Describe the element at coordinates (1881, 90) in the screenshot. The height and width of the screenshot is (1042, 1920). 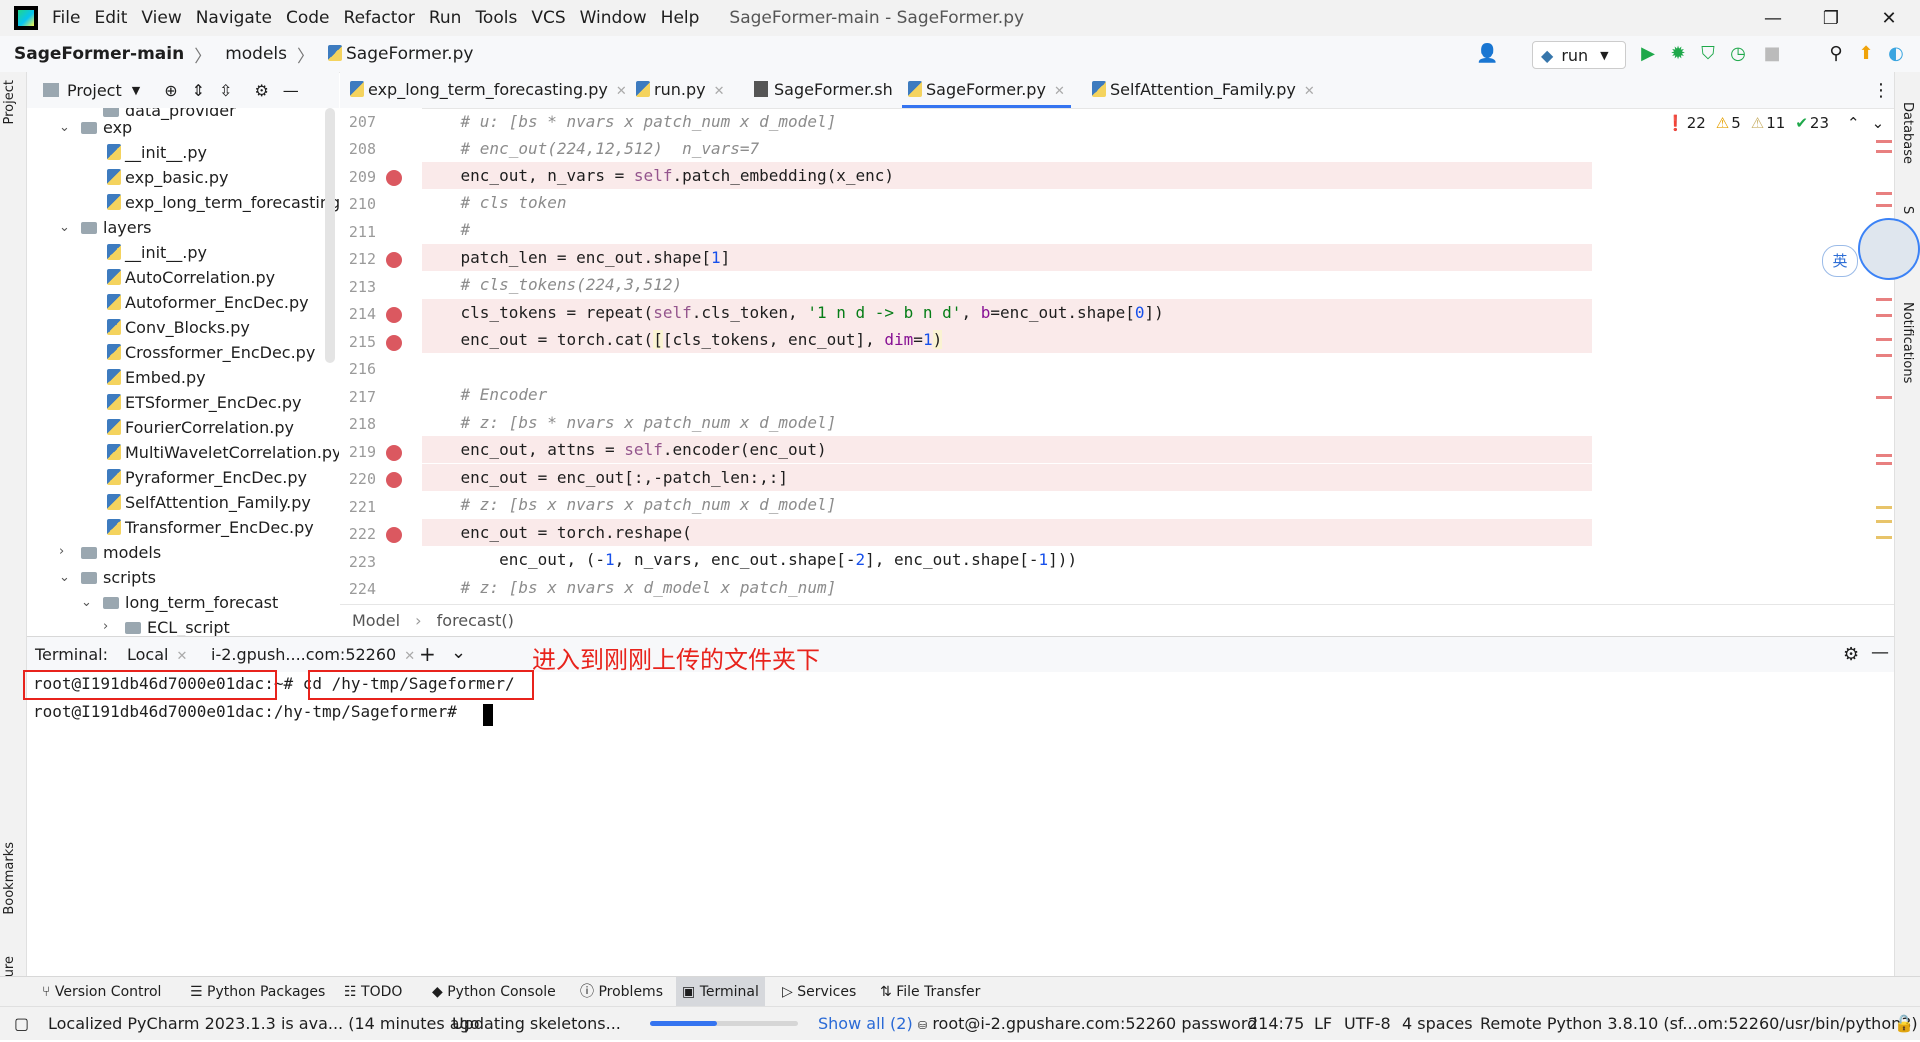
I see `more-tabs-icon: ⋮` at that location.